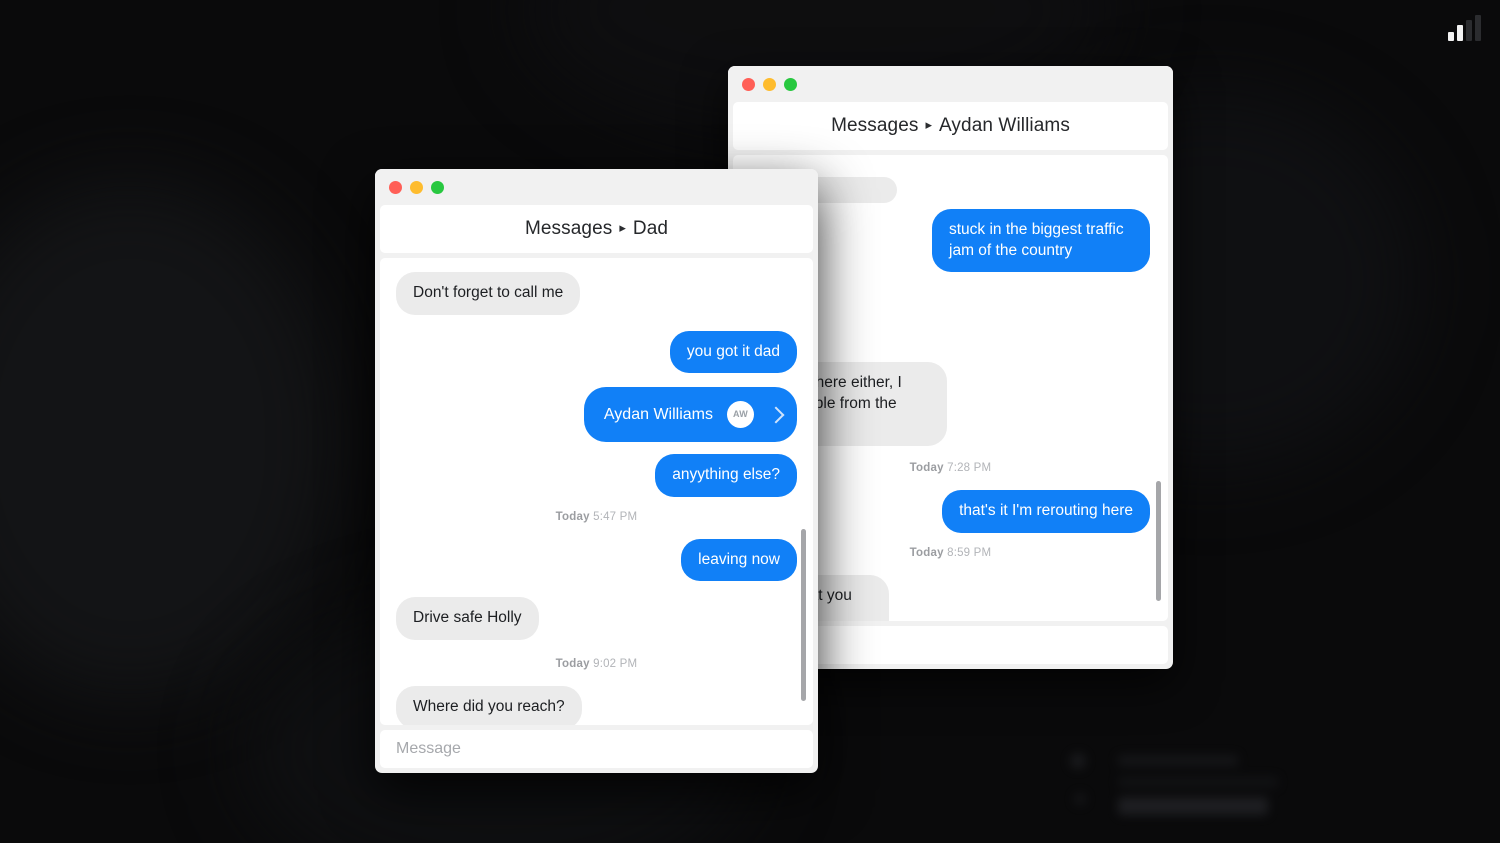 The width and height of the screenshot is (1500, 843). I want to click on chevron-right-icon, so click(776, 415).